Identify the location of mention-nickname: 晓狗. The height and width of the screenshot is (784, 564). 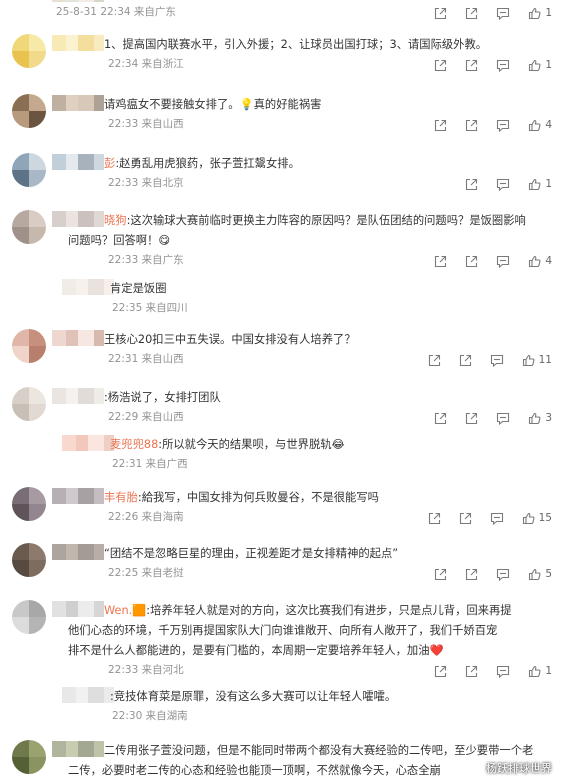
(115, 220).